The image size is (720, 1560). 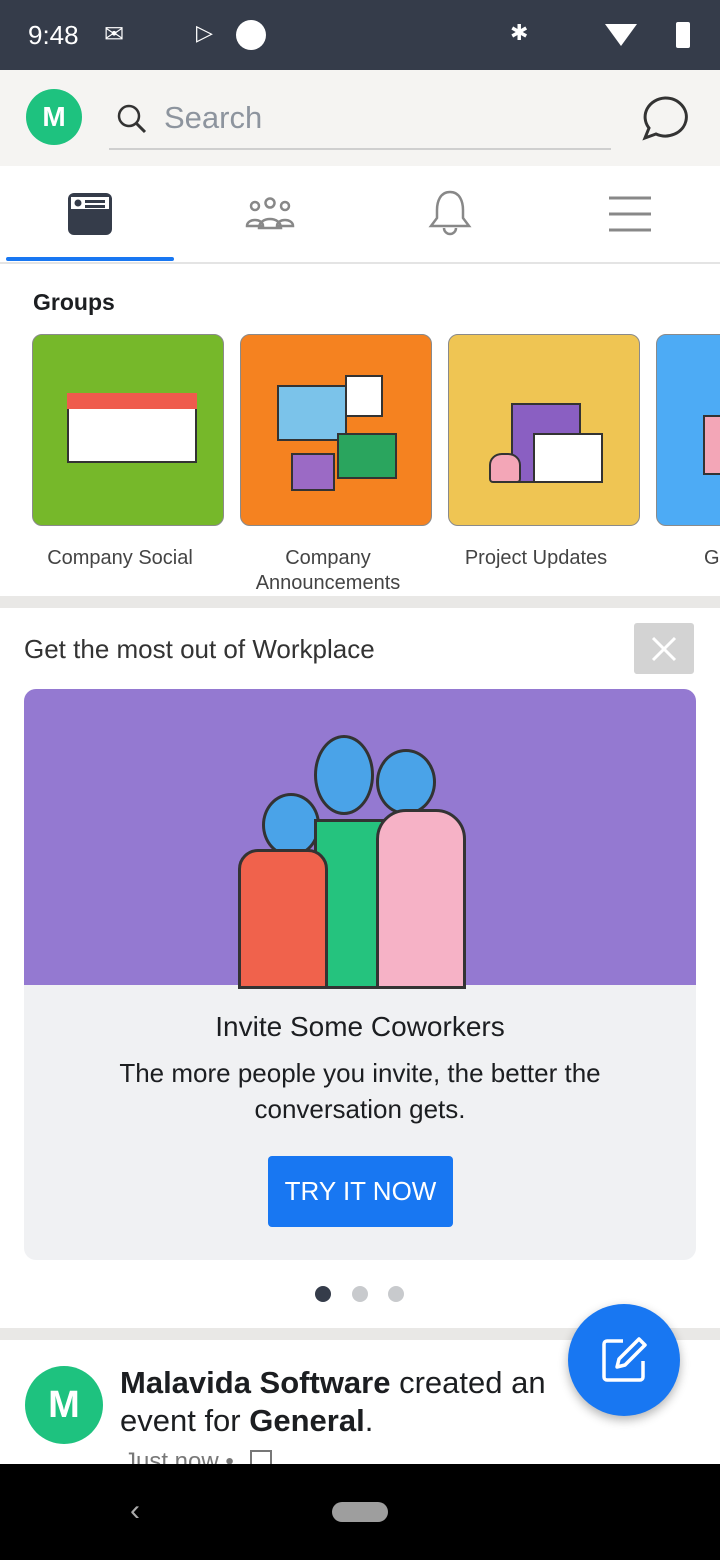 I want to click on target-illustration, so click(x=364, y=396).